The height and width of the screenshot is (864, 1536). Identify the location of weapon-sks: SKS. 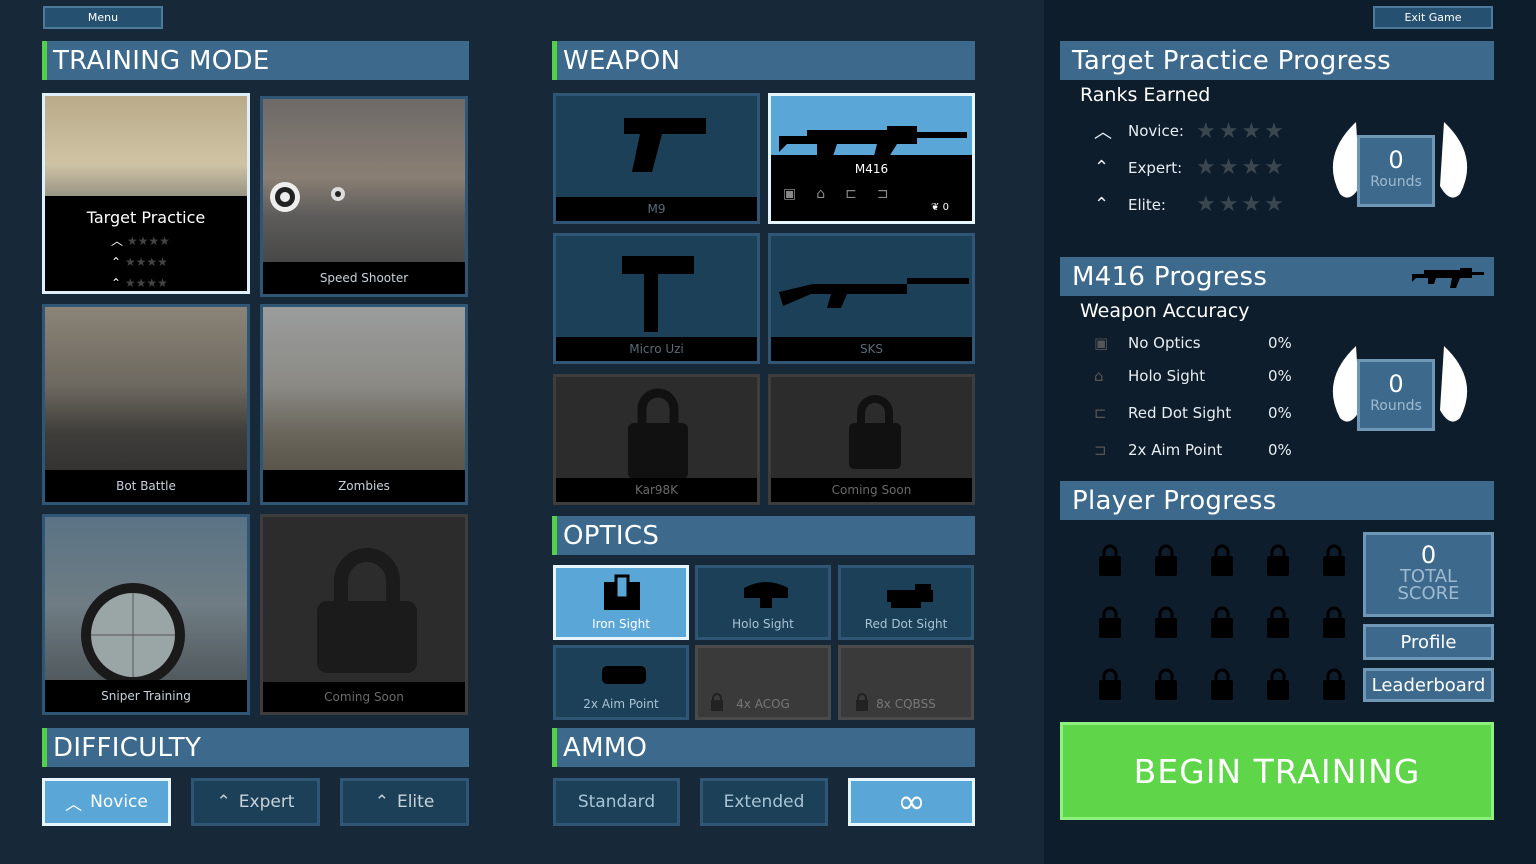
(871, 298).